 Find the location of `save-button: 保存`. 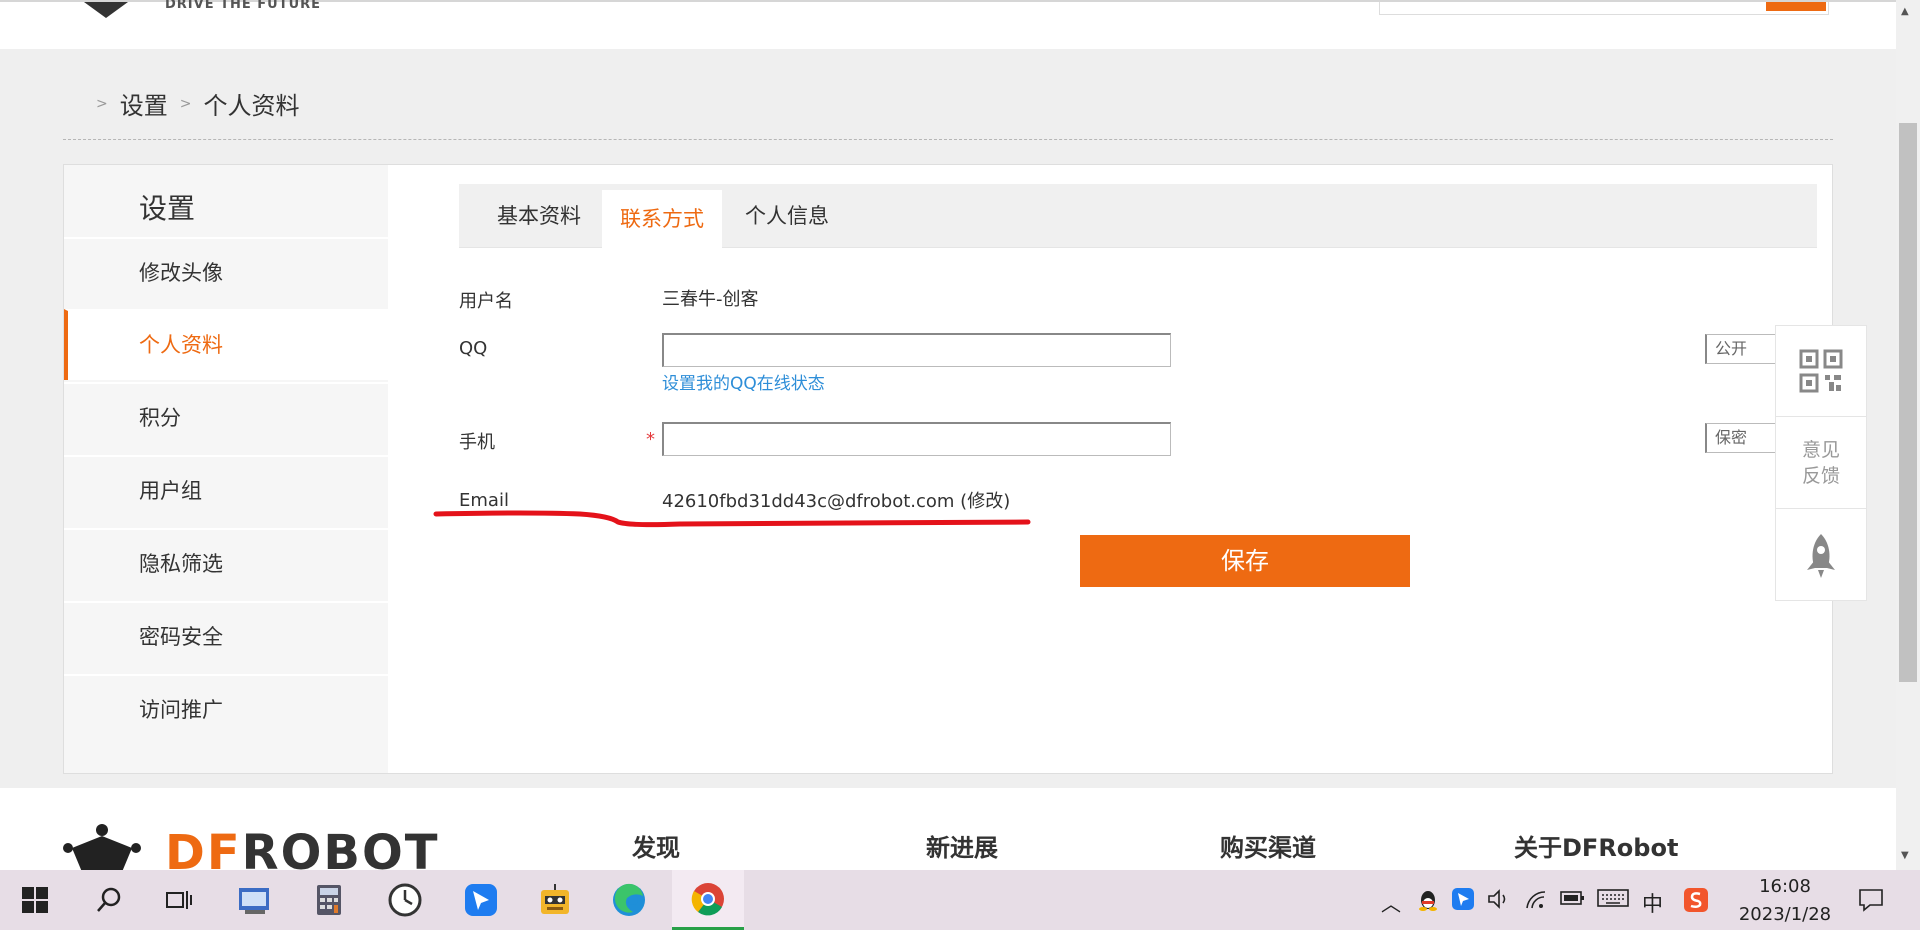

save-button: 保存 is located at coordinates (1245, 561).